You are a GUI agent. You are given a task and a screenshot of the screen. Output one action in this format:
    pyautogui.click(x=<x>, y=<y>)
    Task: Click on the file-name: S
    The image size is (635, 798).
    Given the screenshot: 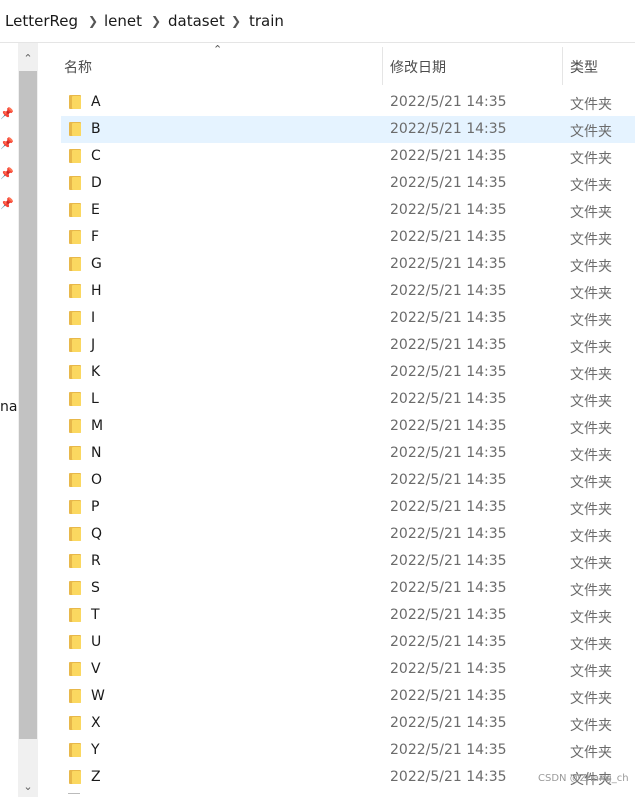 What is the action you would take?
    pyautogui.click(x=95, y=588)
    